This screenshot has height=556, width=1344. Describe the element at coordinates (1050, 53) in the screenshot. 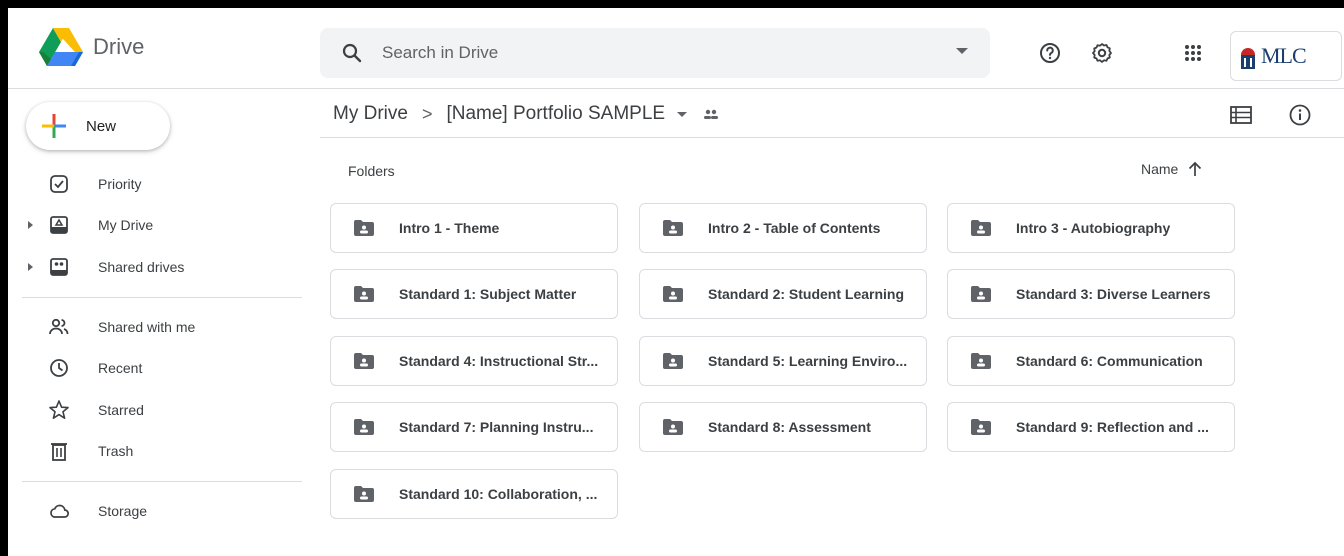

I see `help-icon` at that location.